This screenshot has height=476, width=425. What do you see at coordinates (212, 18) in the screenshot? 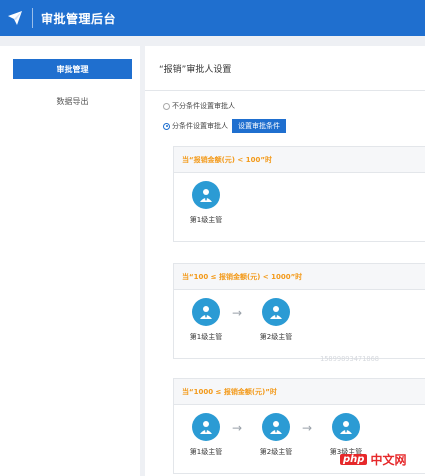
I see `top-bar: 审批管理后台` at bounding box center [212, 18].